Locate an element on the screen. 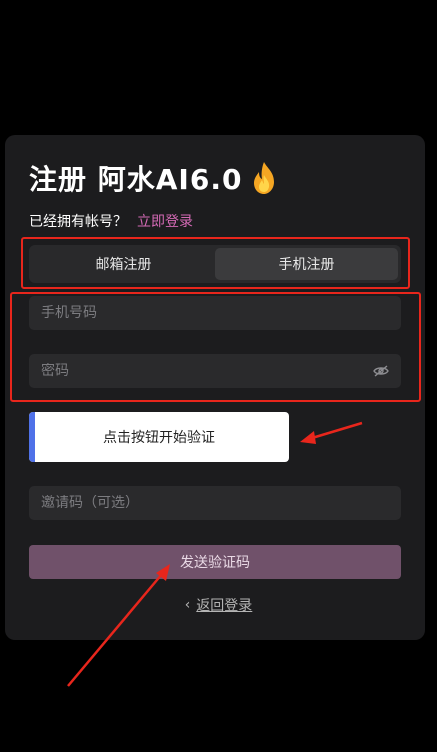 The width and height of the screenshot is (437, 752). invite-field is located at coordinates (215, 503).